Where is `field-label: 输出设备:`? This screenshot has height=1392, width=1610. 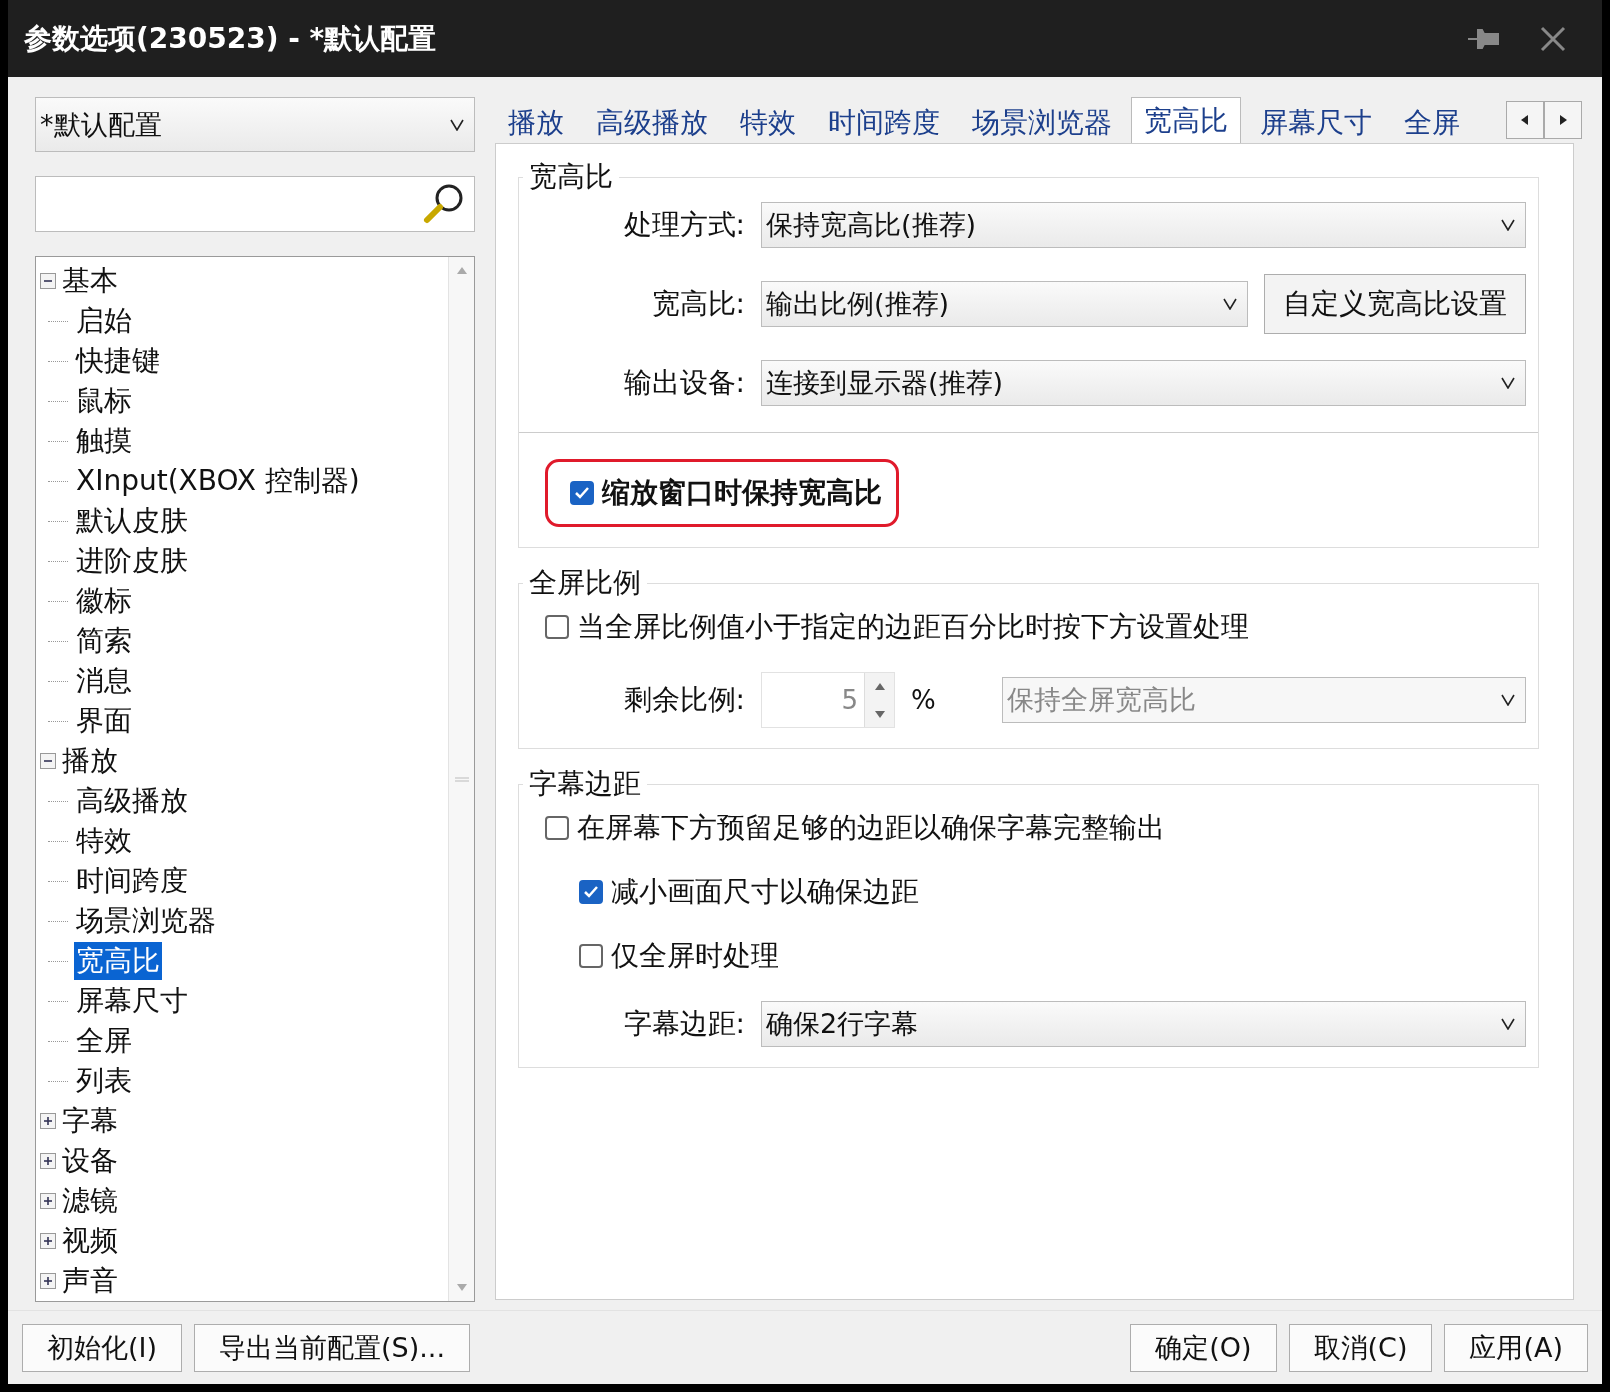
field-label: 输出设备: is located at coordinates (683, 383).